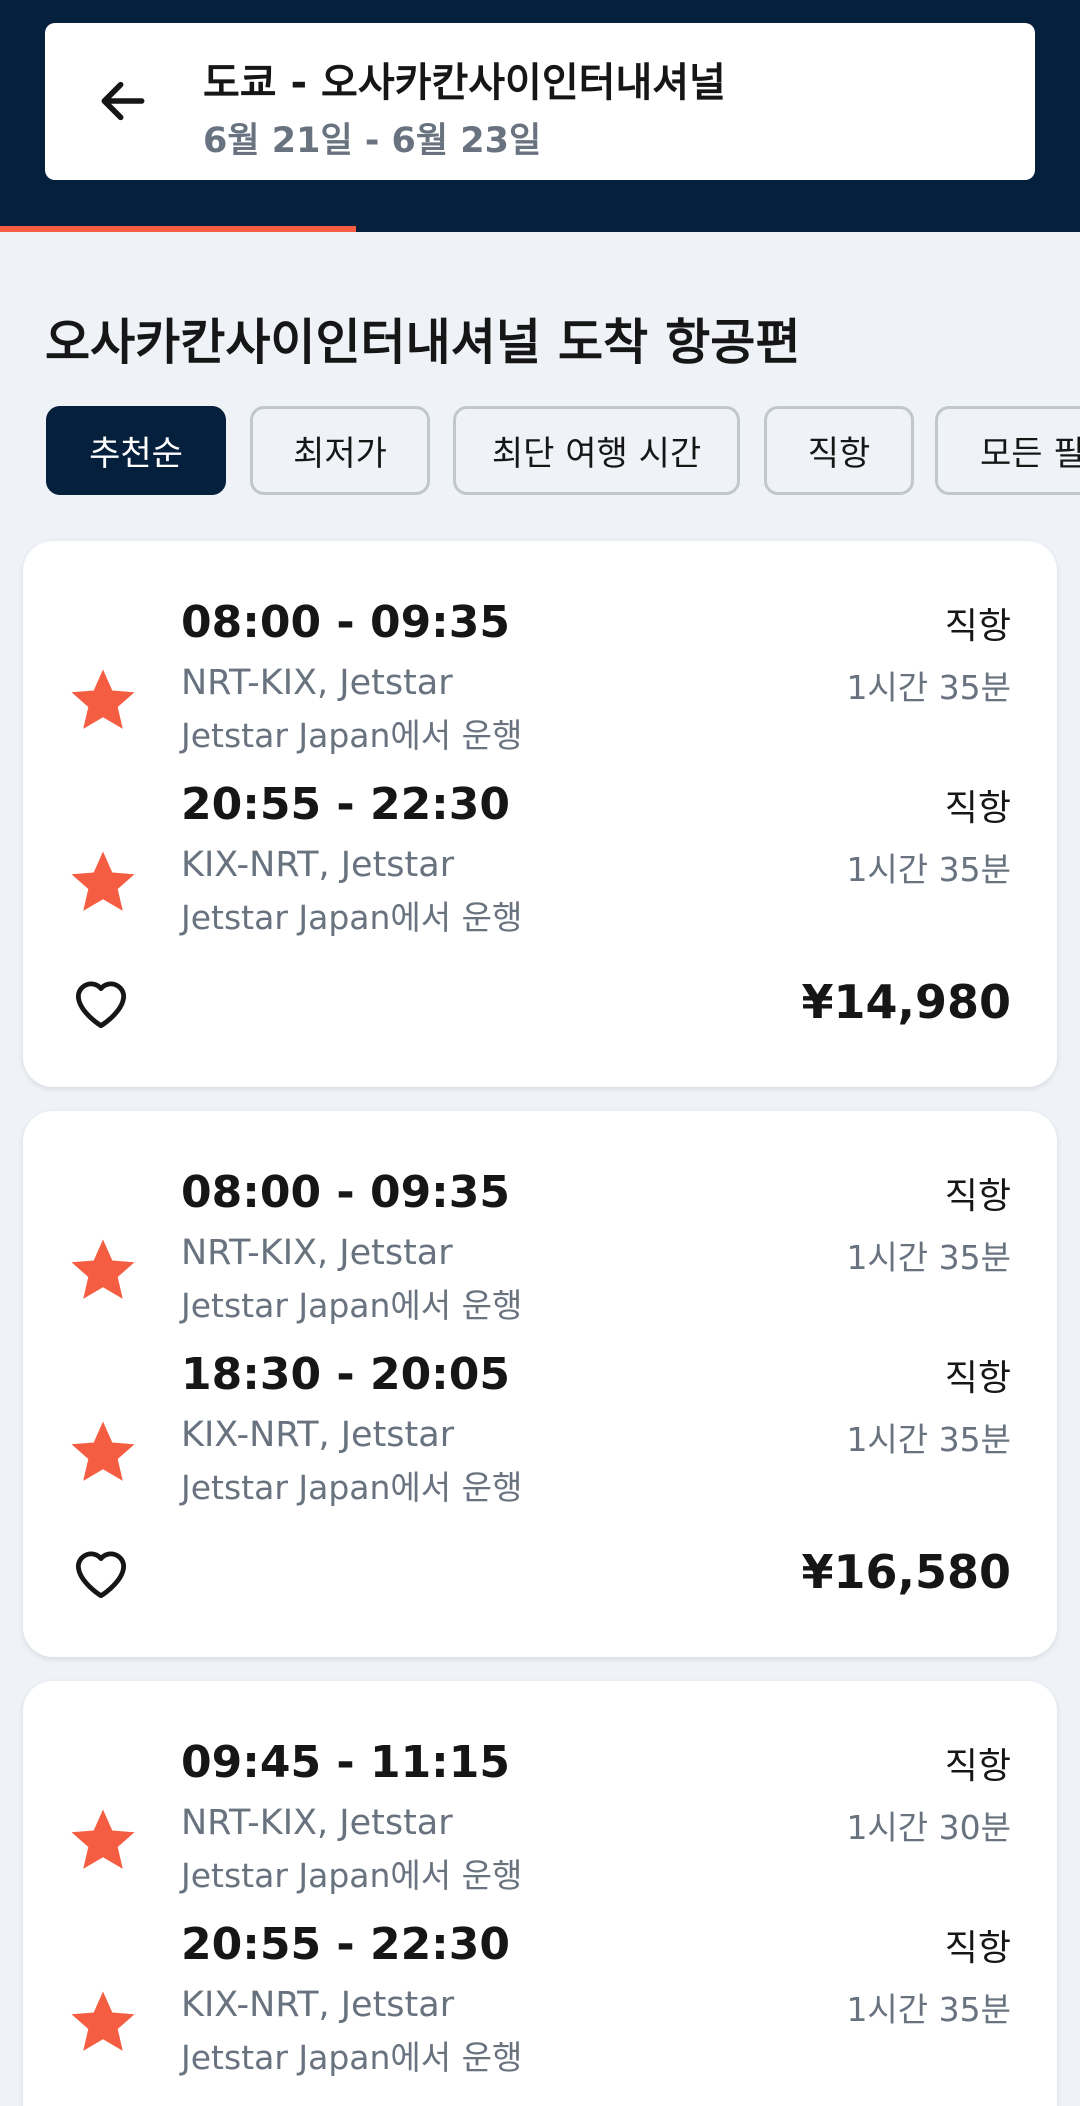  Describe the element at coordinates (596, 450) in the screenshot. I see `filter-chip-fastest: 최단 여행 시간` at that location.